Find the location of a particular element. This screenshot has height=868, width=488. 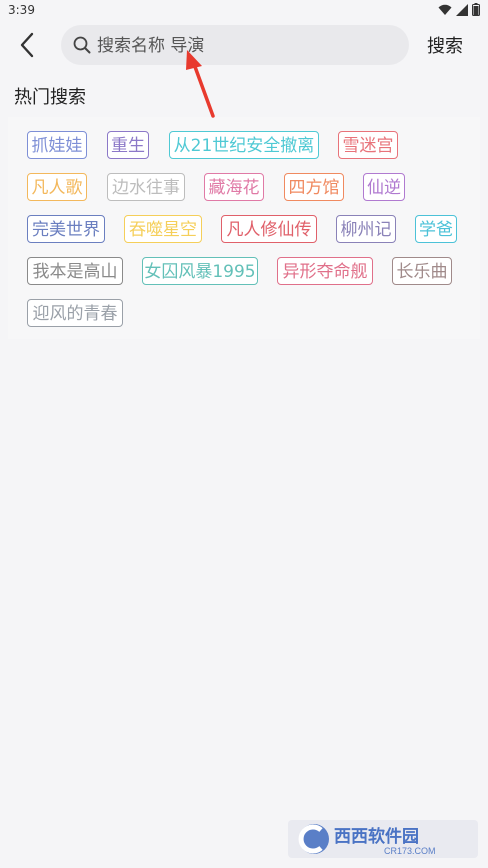

wifi-icon is located at coordinates (445, 9).